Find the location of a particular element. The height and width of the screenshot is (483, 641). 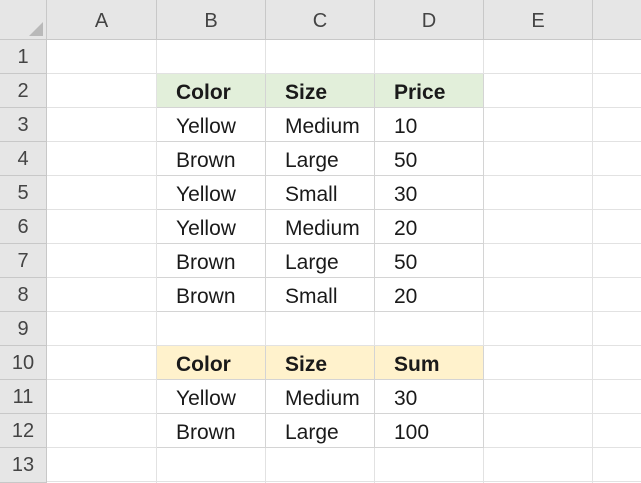

cell-b5: Yellow is located at coordinates (211, 193).